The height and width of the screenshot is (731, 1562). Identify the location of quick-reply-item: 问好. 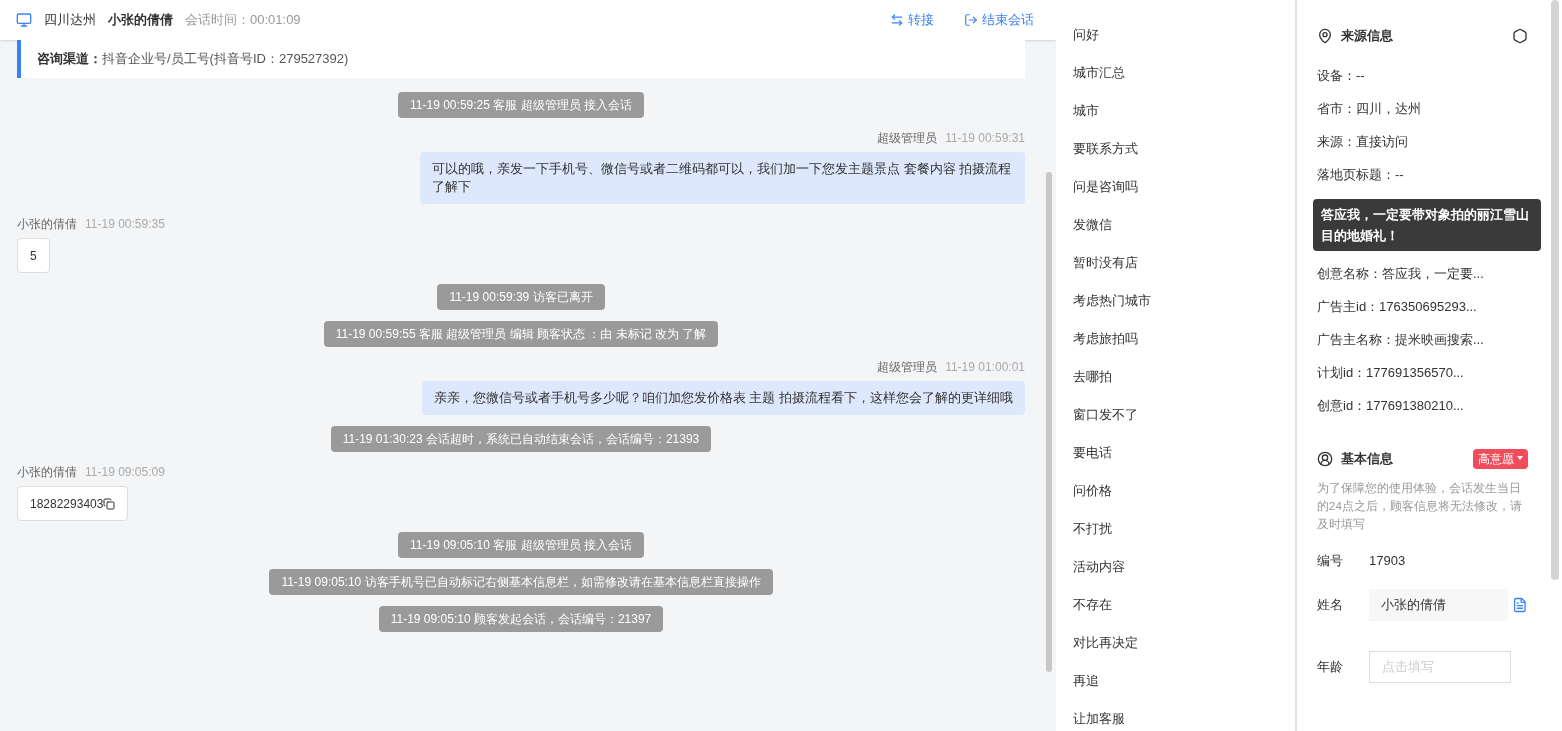
(1184, 35).